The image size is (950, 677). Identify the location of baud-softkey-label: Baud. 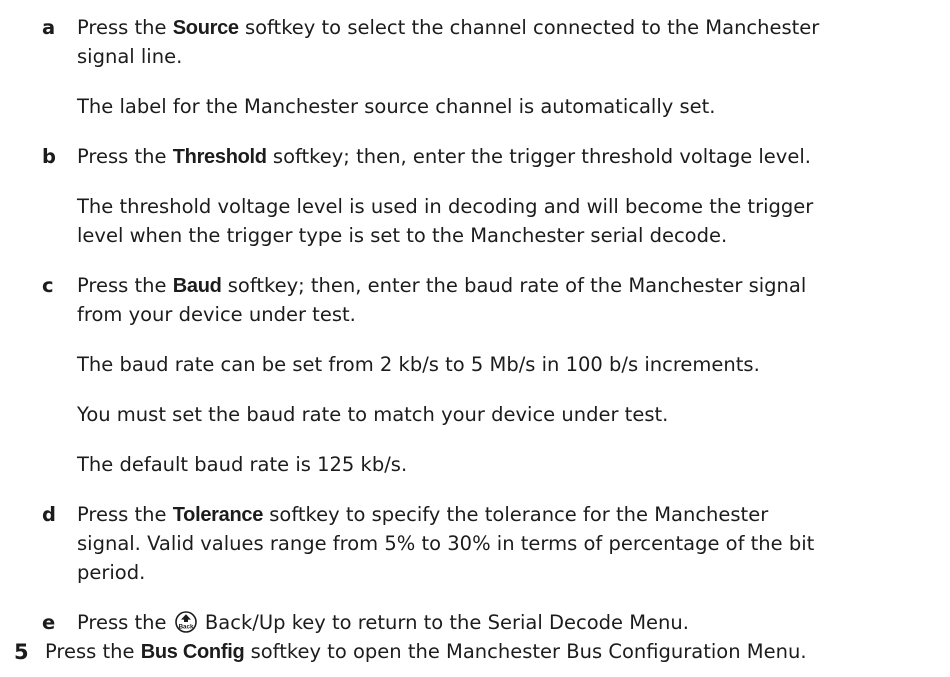
(197, 286).